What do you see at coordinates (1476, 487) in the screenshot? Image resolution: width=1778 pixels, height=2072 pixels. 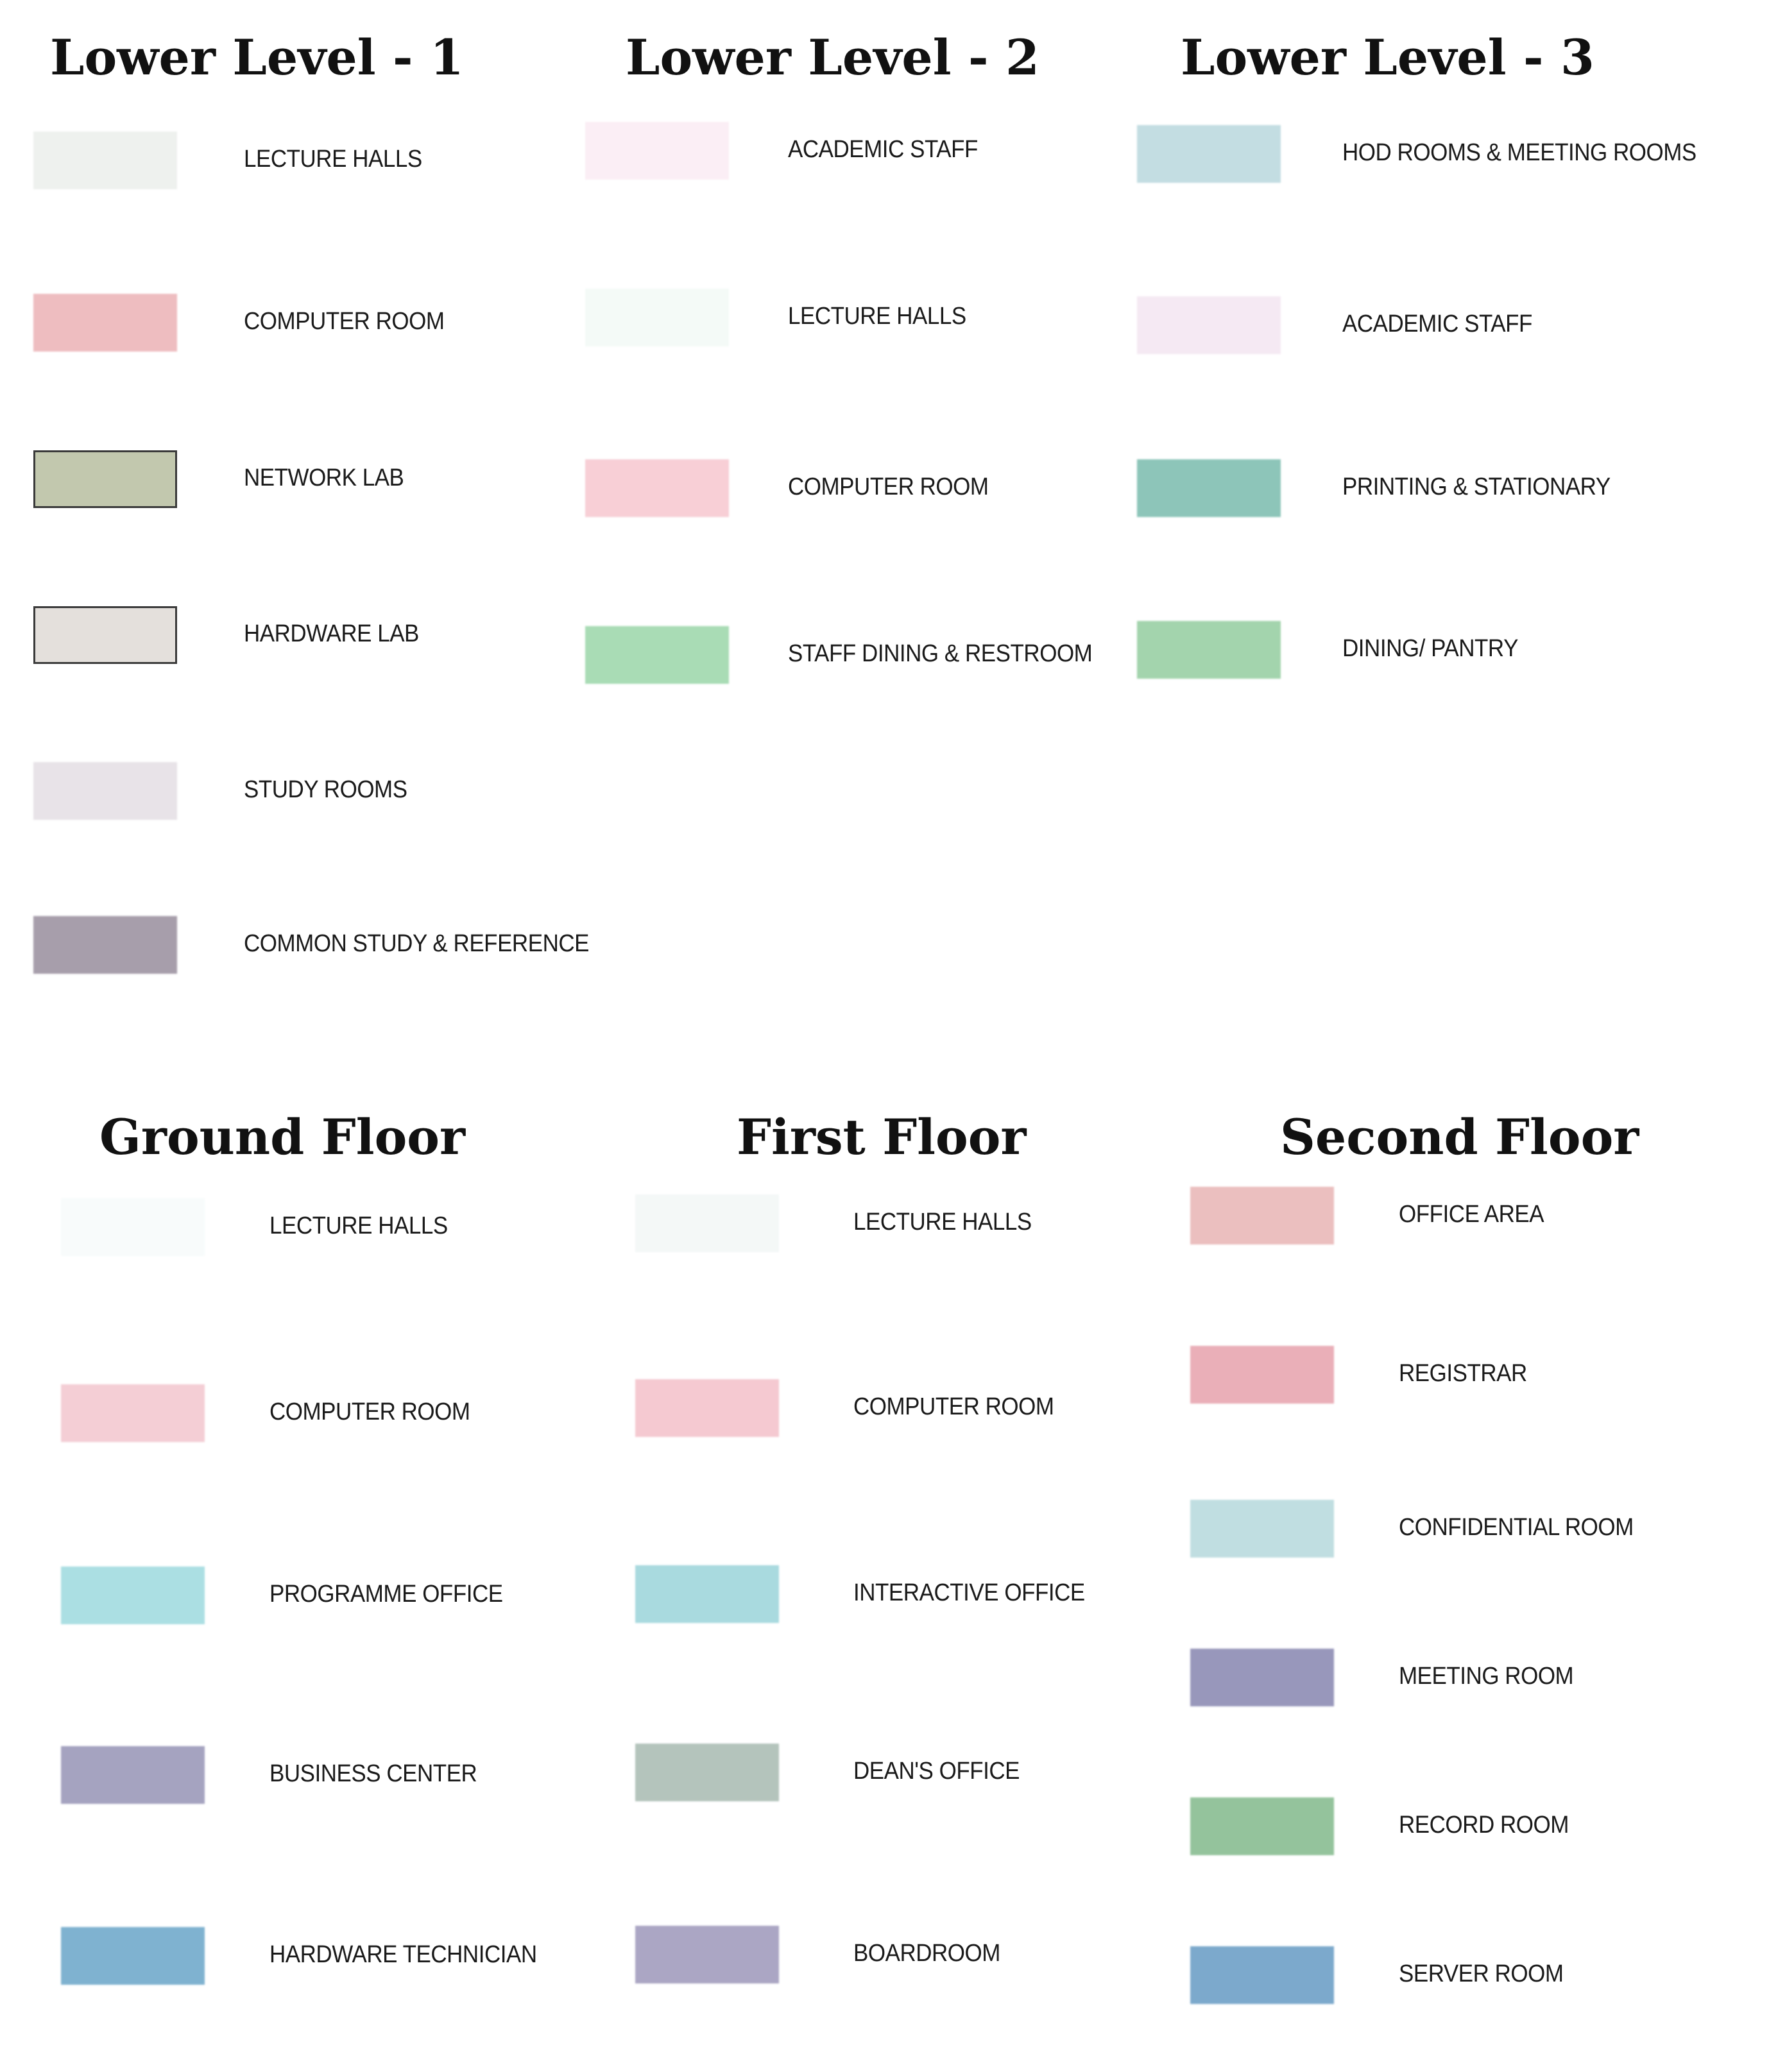 I see `legend-label: PRINTING & STATIONARY` at bounding box center [1476, 487].